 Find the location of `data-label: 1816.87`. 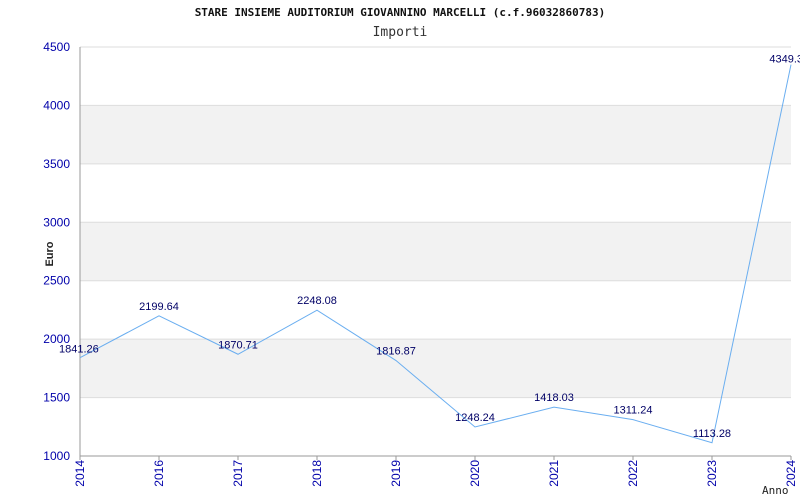

data-label: 1816.87 is located at coordinates (396, 352).